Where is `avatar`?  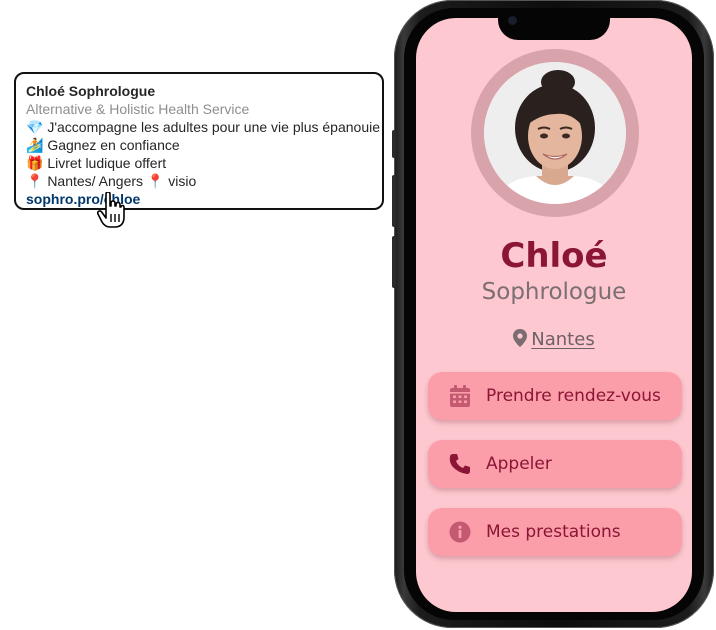
avatar is located at coordinates (555, 133).